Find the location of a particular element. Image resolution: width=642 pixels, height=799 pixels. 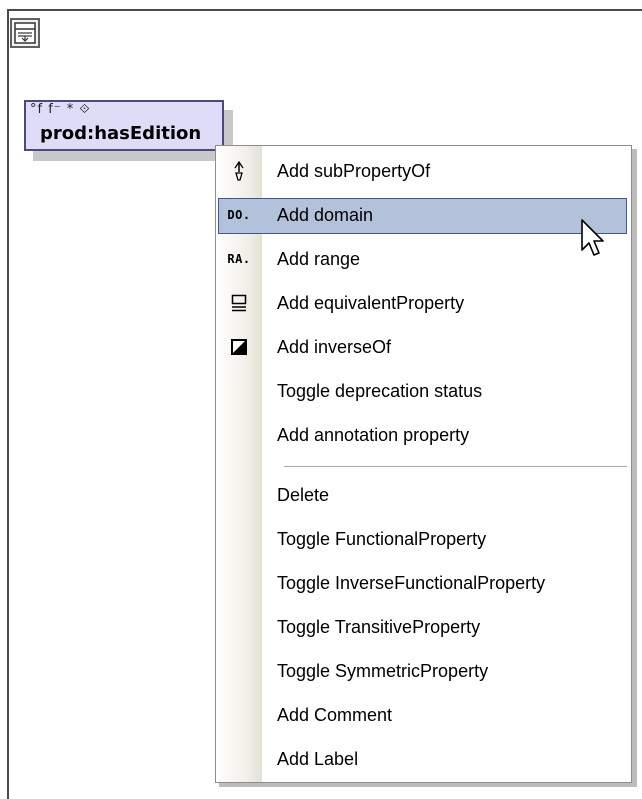

menu-item-label: Toggle SymmetricProperty is located at coordinates (383, 671).